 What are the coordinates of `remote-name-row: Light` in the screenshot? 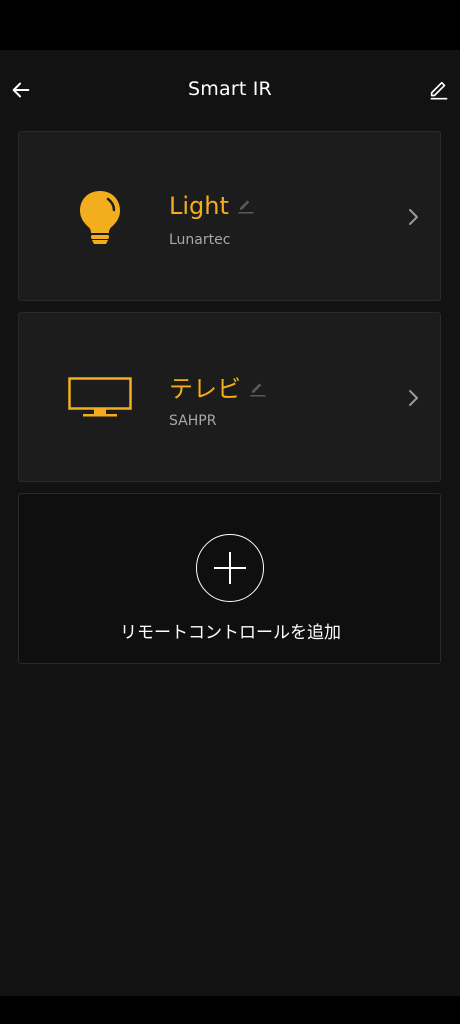 It's located at (212, 206).